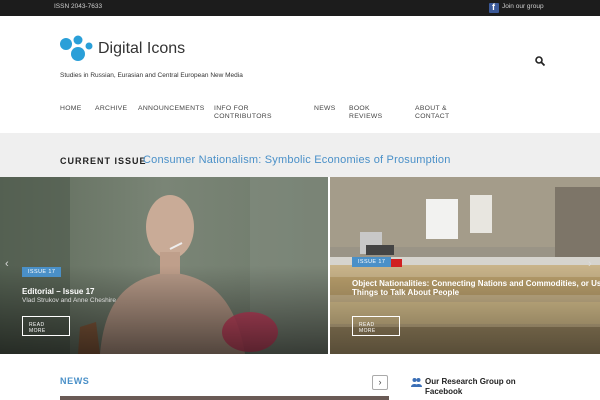  Describe the element at coordinates (224, 398) in the screenshot. I see `news-thumbnail-strip` at that location.